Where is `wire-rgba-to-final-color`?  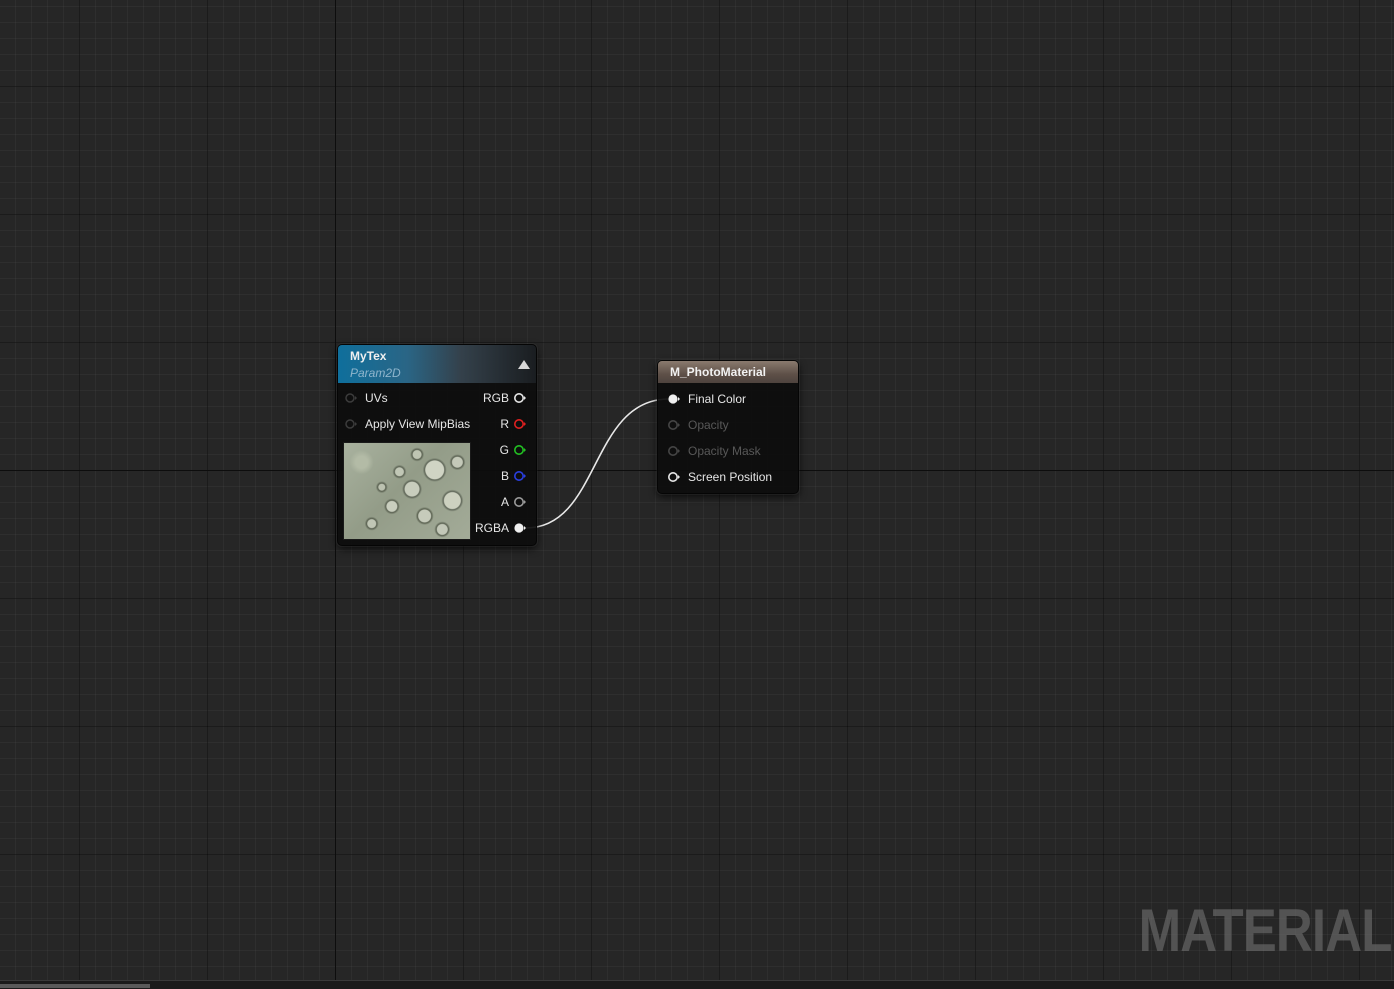
wire-rgba-to-final-color is located at coordinates (597, 463).